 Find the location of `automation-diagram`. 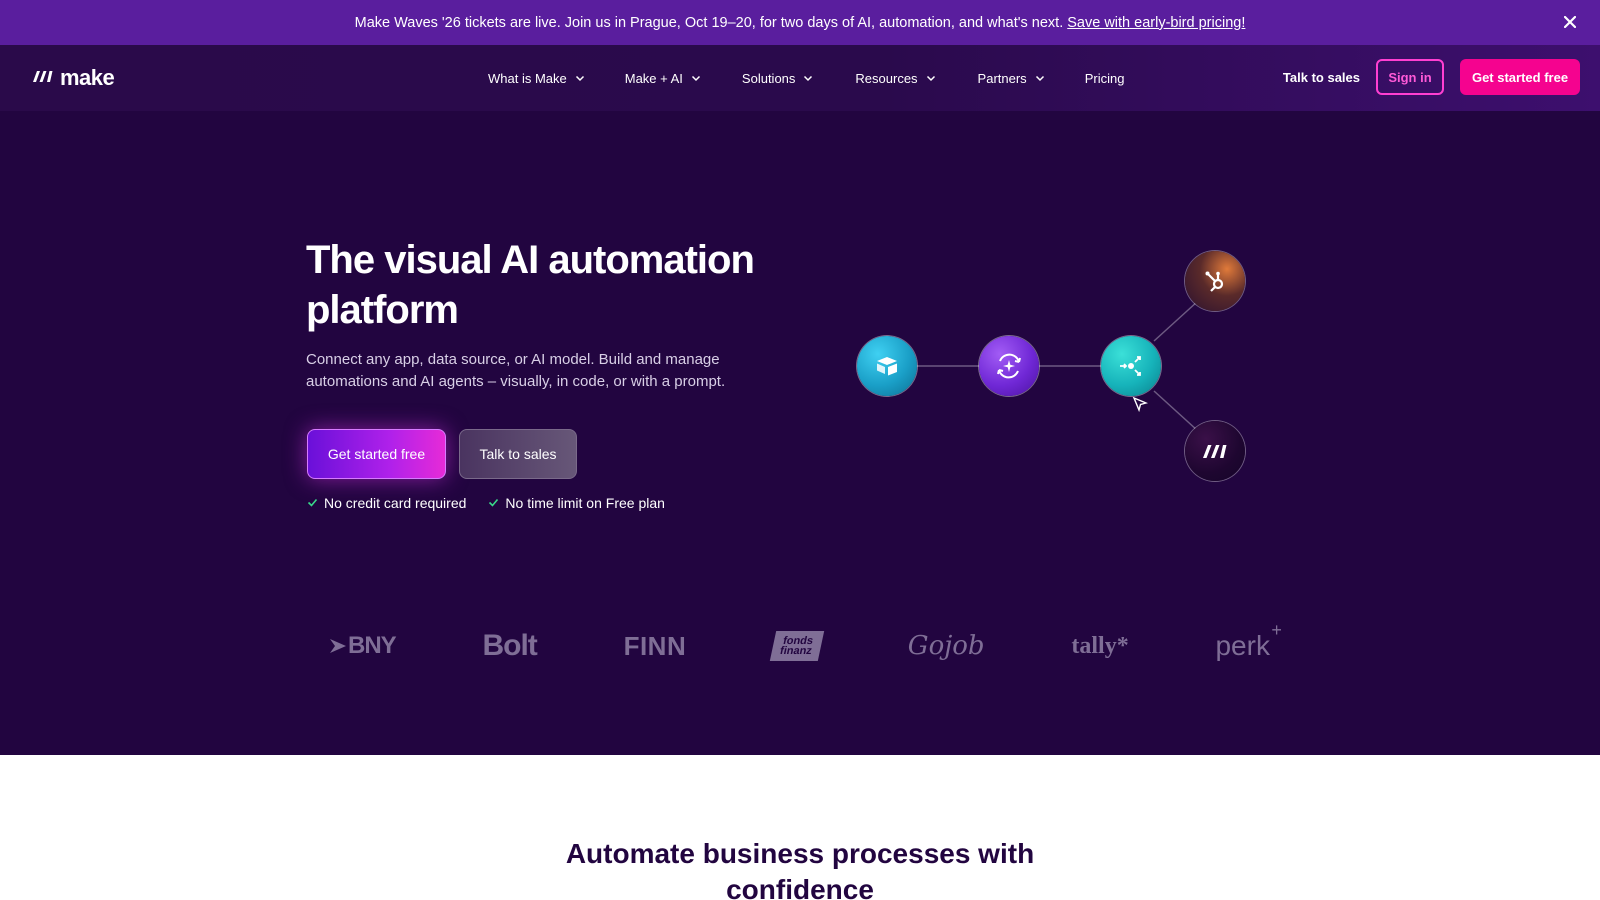

automation-diagram is located at coordinates (1050, 376).